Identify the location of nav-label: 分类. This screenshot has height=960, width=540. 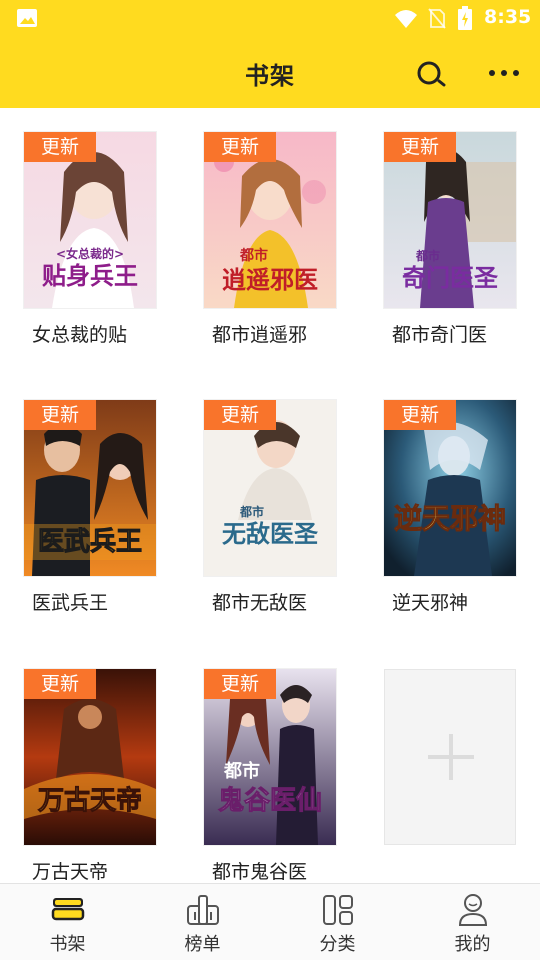
(337, 944).